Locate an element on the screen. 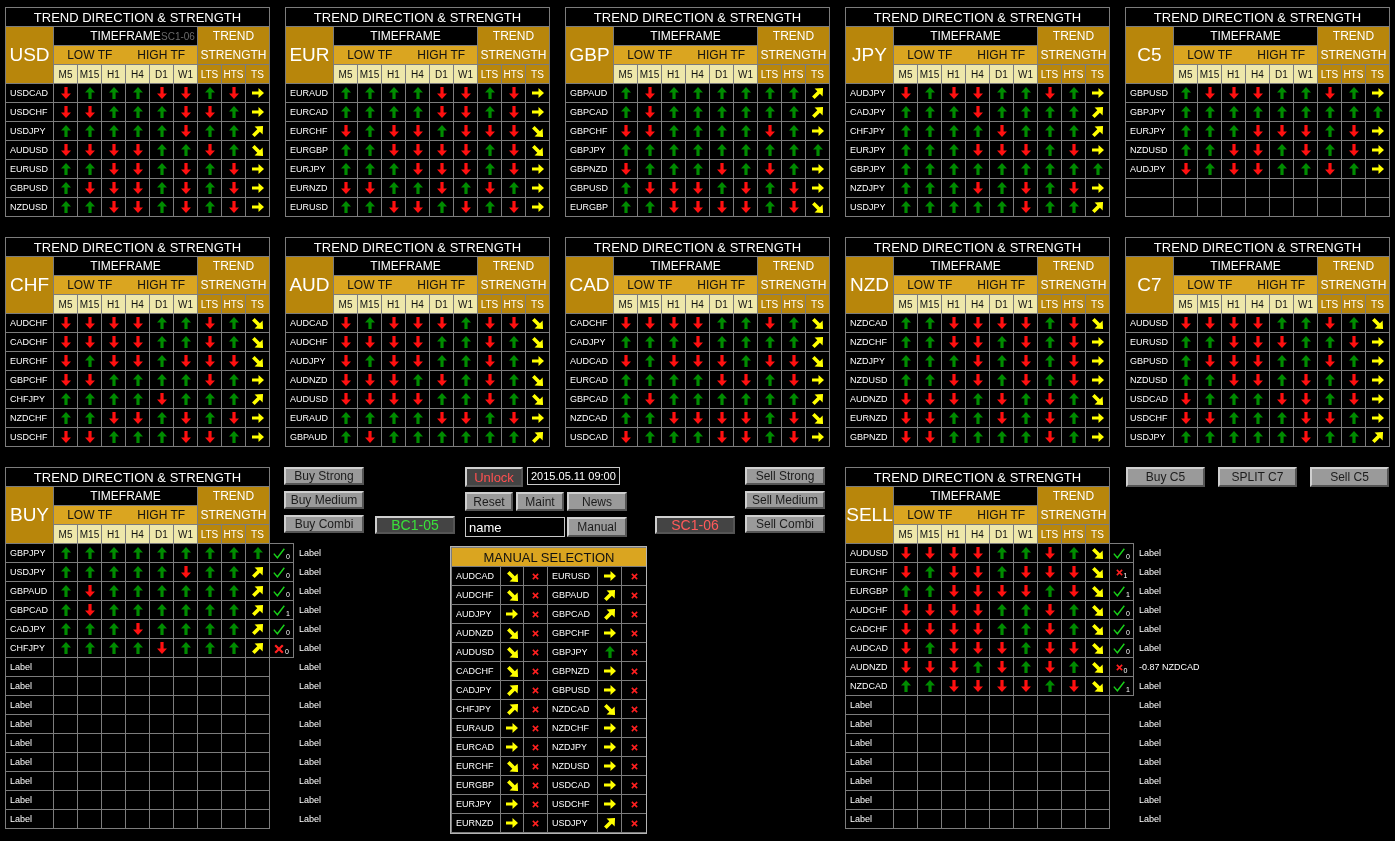 This screenshot has height=841, width=1395. pair-label: CHFJPY is located at coordinates (476, 709).